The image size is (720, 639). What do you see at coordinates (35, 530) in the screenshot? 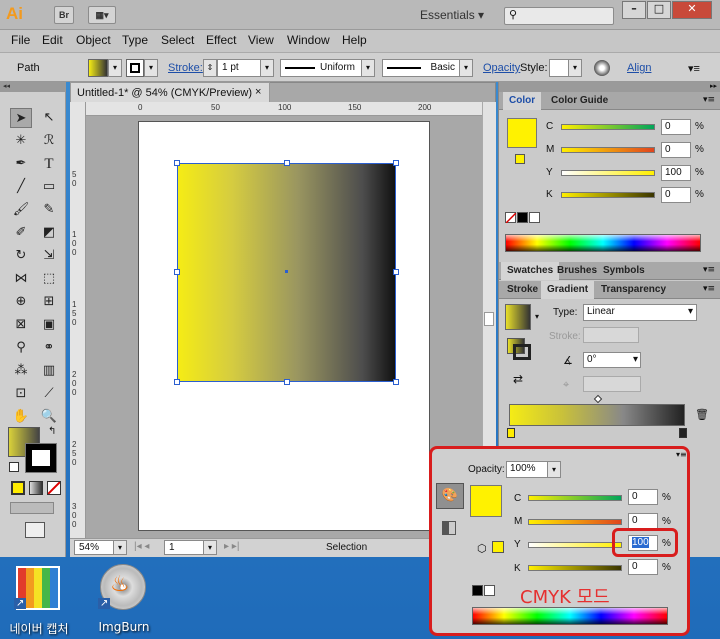
I see `screen-mode-icon` at bounding box center [35, 530].